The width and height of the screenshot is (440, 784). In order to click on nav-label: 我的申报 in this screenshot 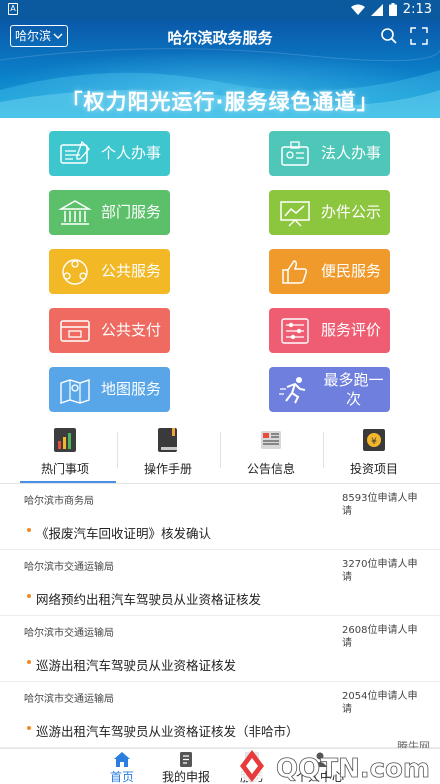, I will do `click(185, 777)`.